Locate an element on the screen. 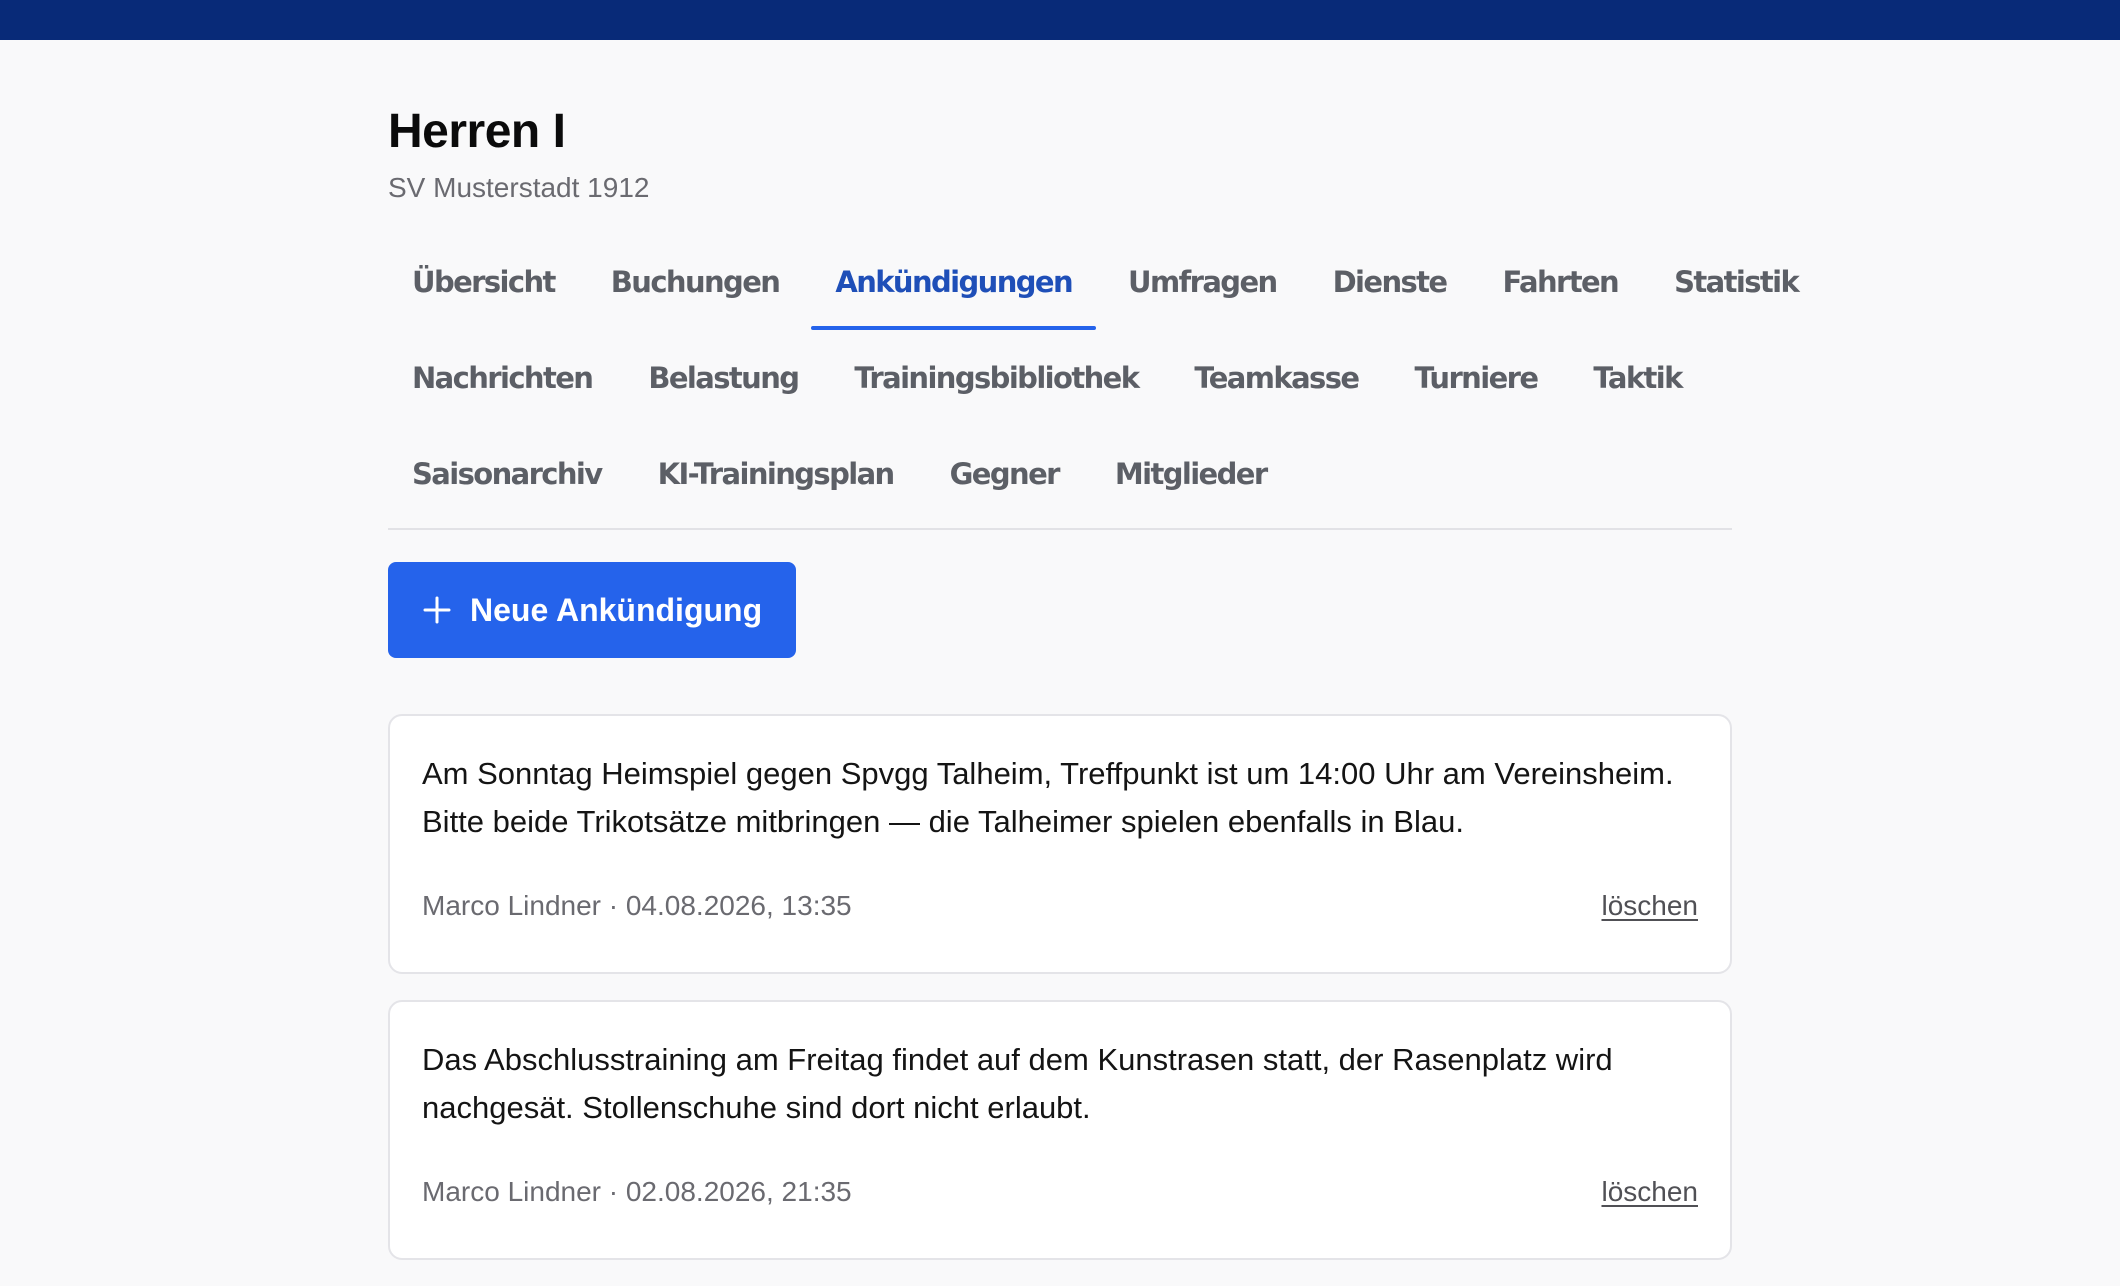  tab-saisonarchiv: Saisonarchiv is located at coordinates (507, 474).